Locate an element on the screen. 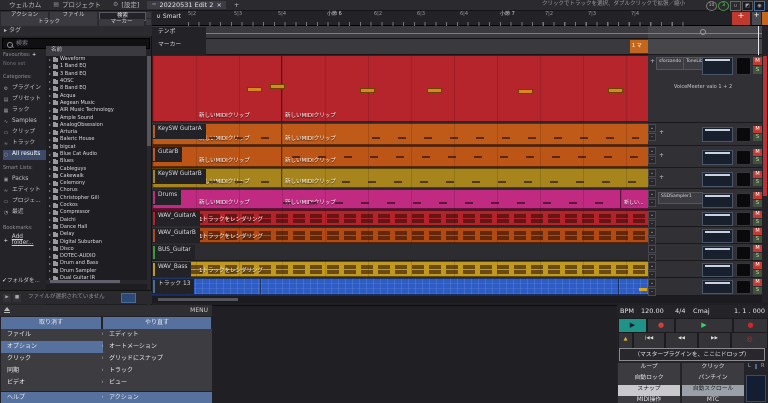  new-tab-button: + is located at coordinates (236, 5).